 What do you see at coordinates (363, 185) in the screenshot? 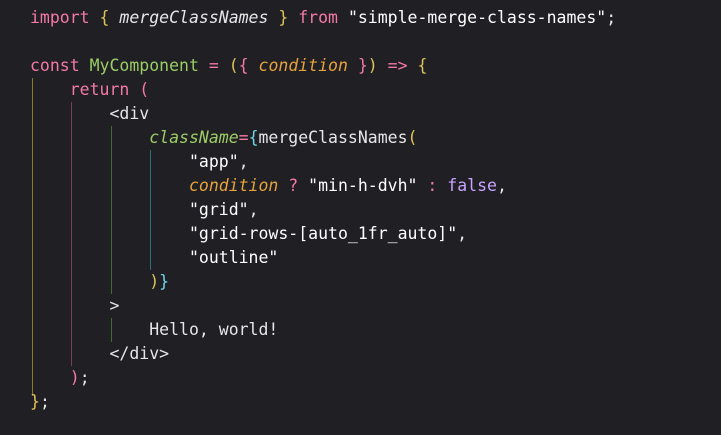
I see `code-token: "min-h-dvh"` at bounding box center [363, 185].